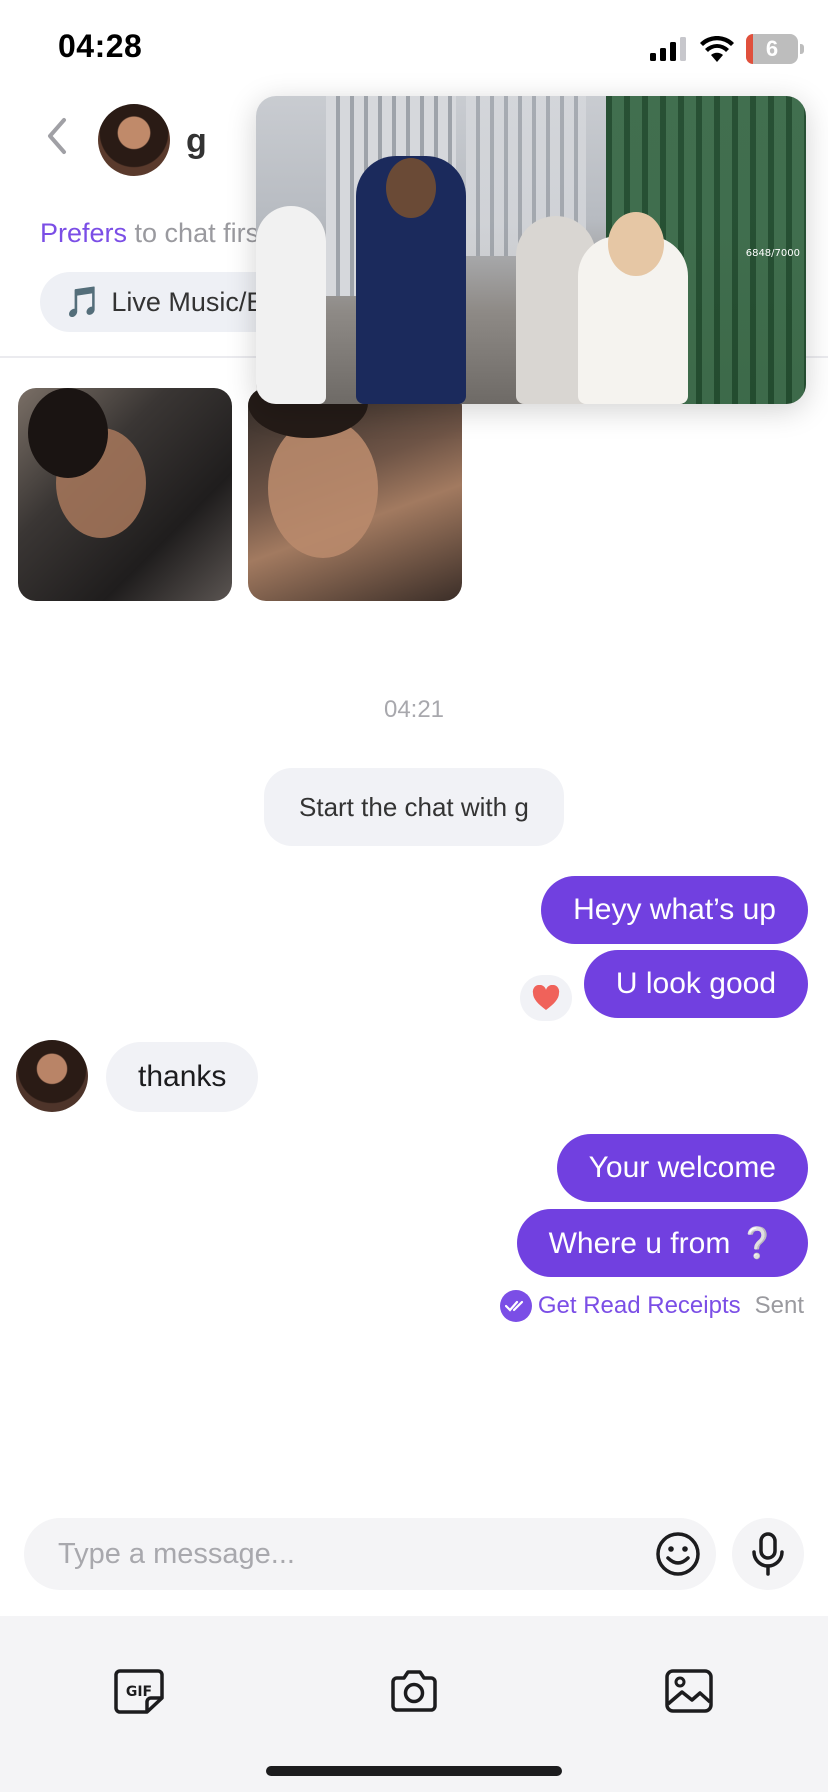  I want to click on message-bubble-outgoing: Your welcome, so click(682, 1168).